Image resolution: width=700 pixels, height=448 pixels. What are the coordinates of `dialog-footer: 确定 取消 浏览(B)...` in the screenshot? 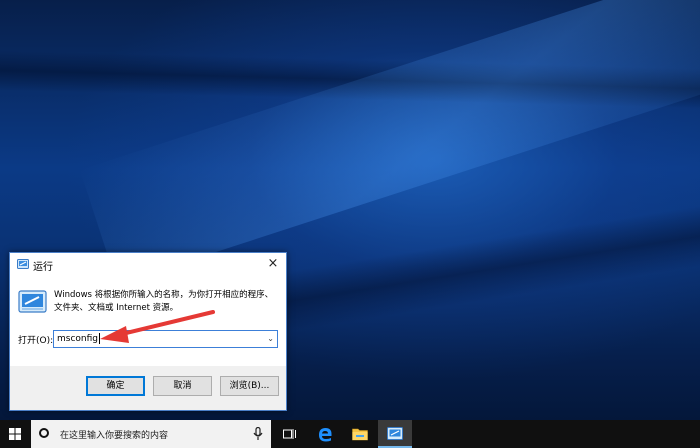 It's located at (148, 388).